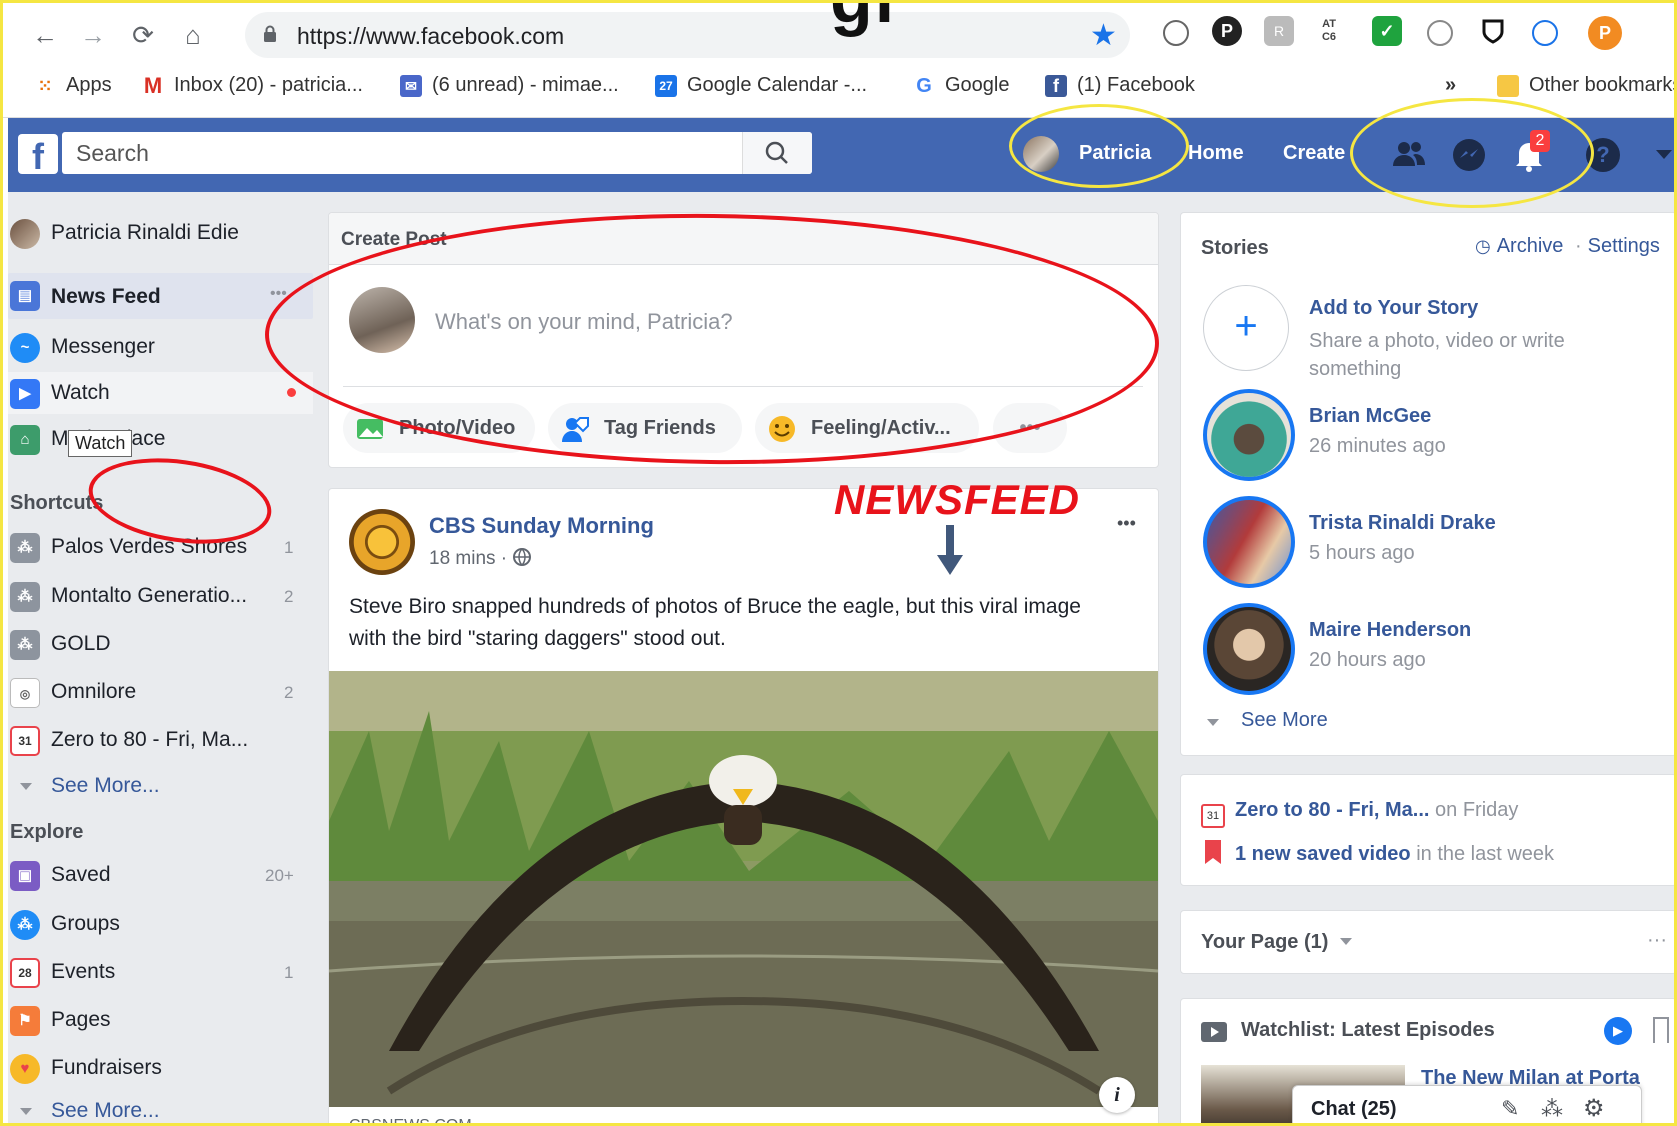 The image size is (1677, 1126). I want to click on archive-link: Archive, so click(1530, 246).